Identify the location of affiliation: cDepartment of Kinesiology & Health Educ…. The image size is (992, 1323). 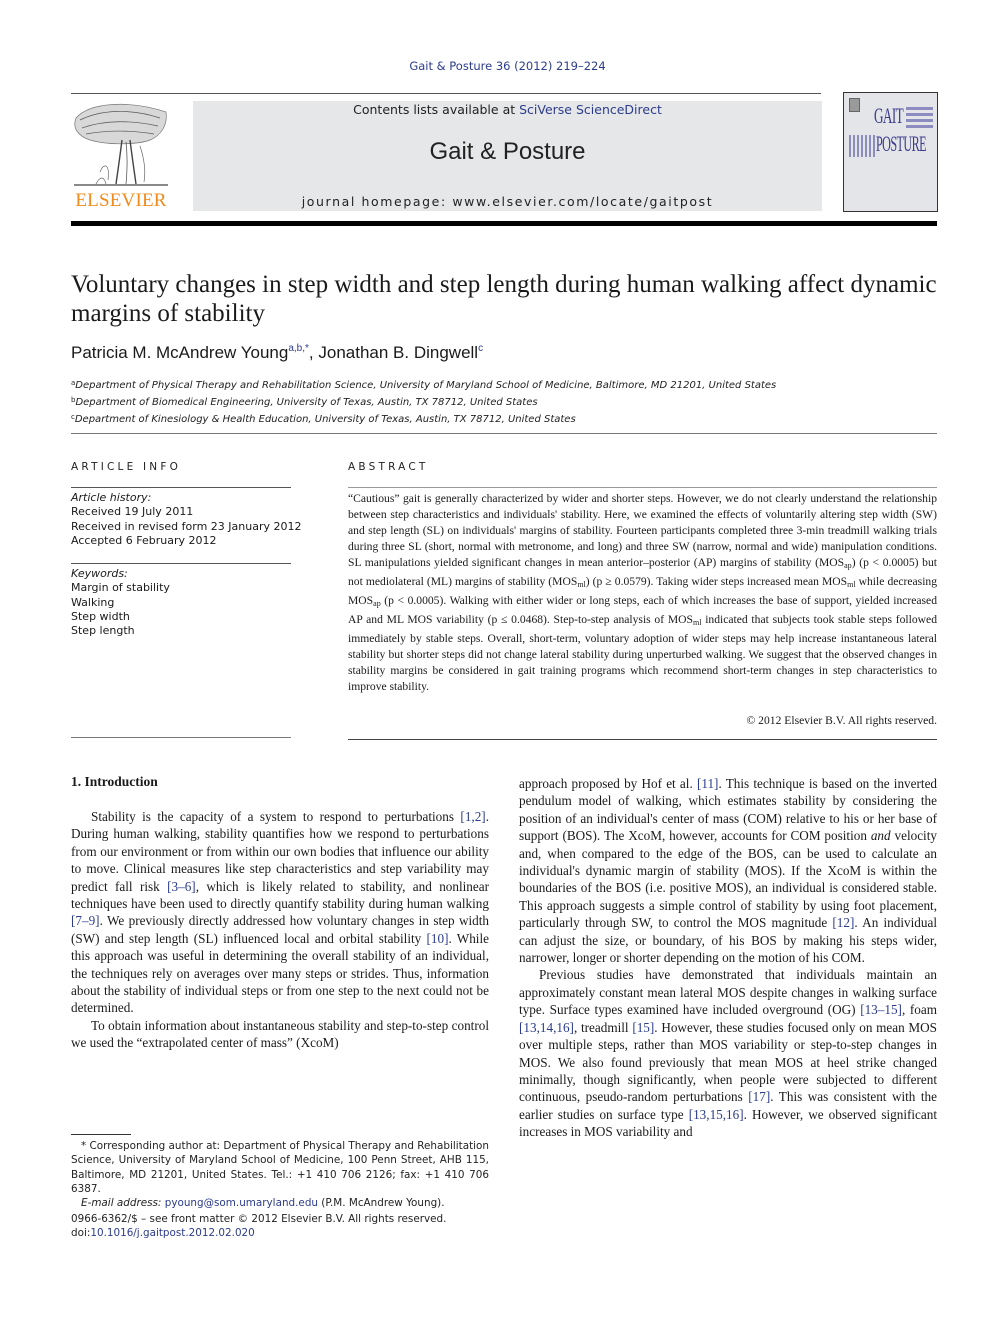
(423, 418).